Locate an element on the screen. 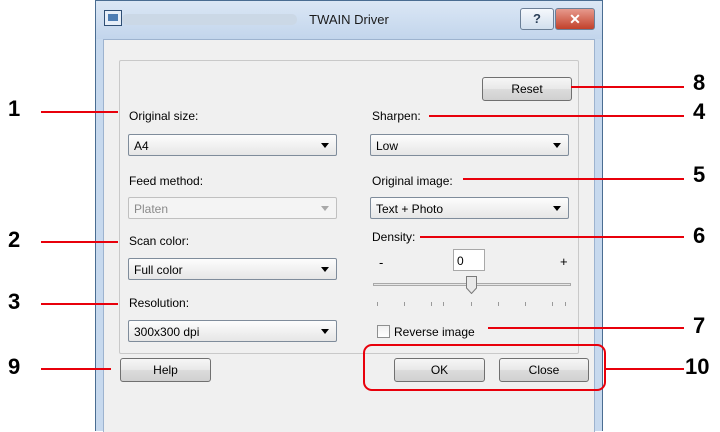 This screenshot has height=432, width=720. sharpen-label: Sharpen: is located at coordinates (396, 116).